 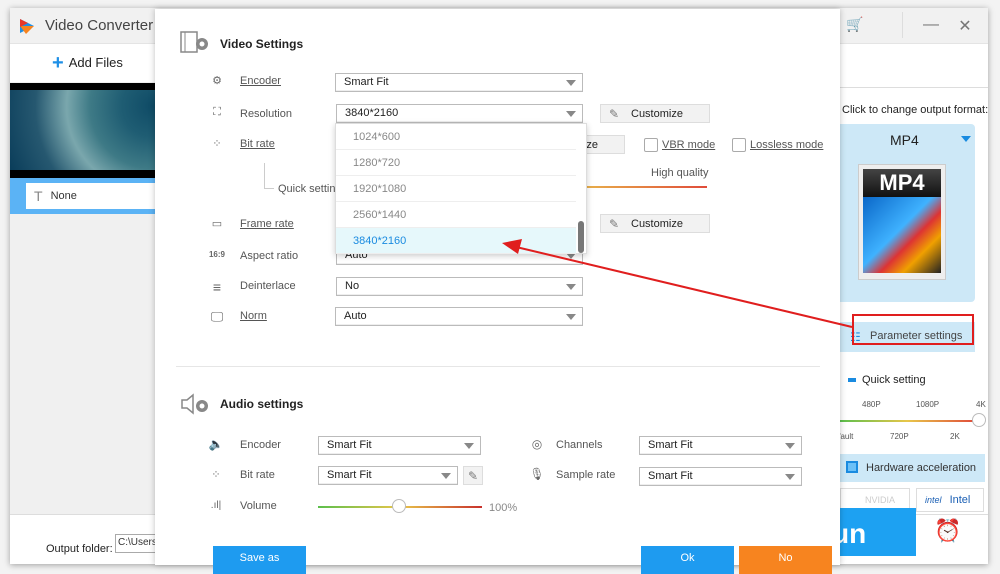 What do you see at coordinates (579, 445) in the screenshot?
I see `channels-label: Channels` at bounding box center [579, 445].